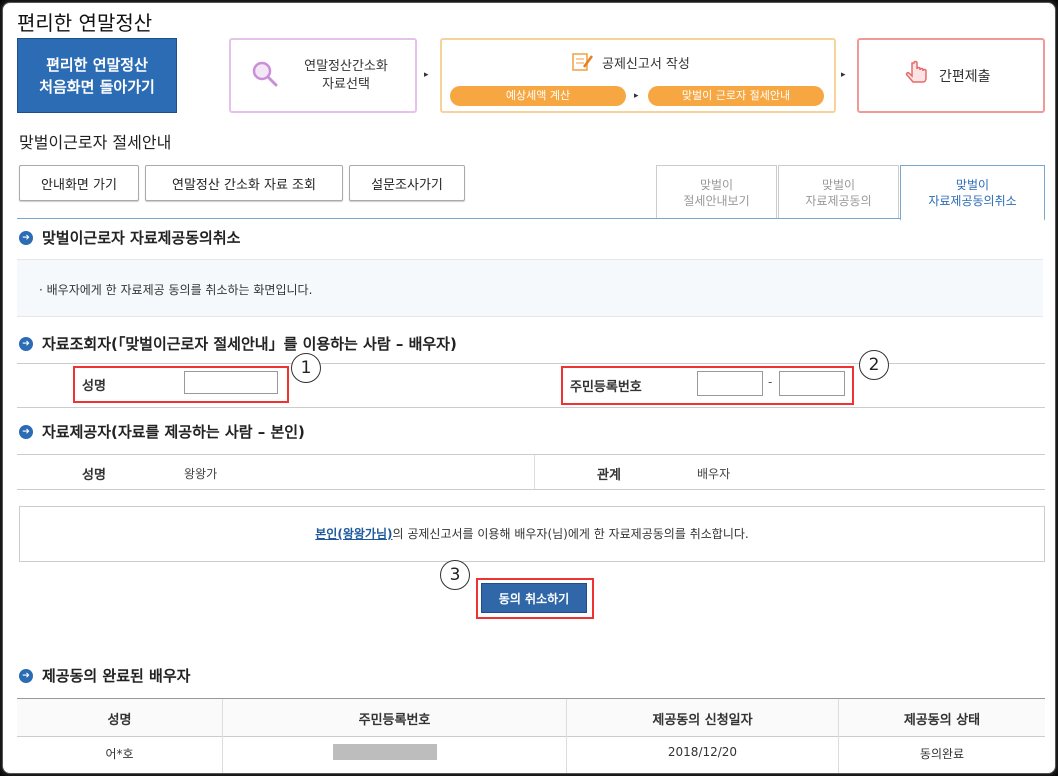 This screenshot has height=776, width=1058. I want to click on step-deduction-form: 공제신고서 작성 예상세액 계산 ▸ 맞벌이 근로자 절세안내, so click(638, 75).